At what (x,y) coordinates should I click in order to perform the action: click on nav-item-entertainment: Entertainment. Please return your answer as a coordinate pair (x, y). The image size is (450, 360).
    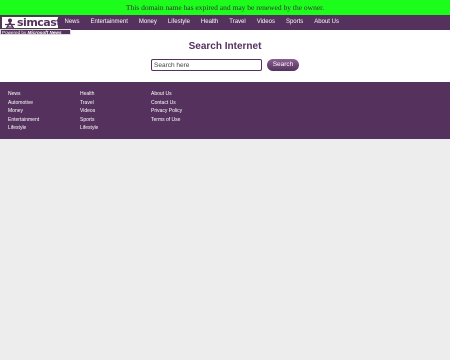
    Looking at the image, I should click on (109, 22).